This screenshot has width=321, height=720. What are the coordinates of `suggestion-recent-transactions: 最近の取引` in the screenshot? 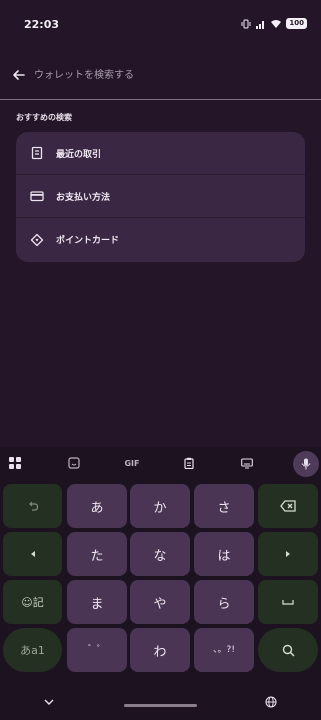 It's located at (160, 153).